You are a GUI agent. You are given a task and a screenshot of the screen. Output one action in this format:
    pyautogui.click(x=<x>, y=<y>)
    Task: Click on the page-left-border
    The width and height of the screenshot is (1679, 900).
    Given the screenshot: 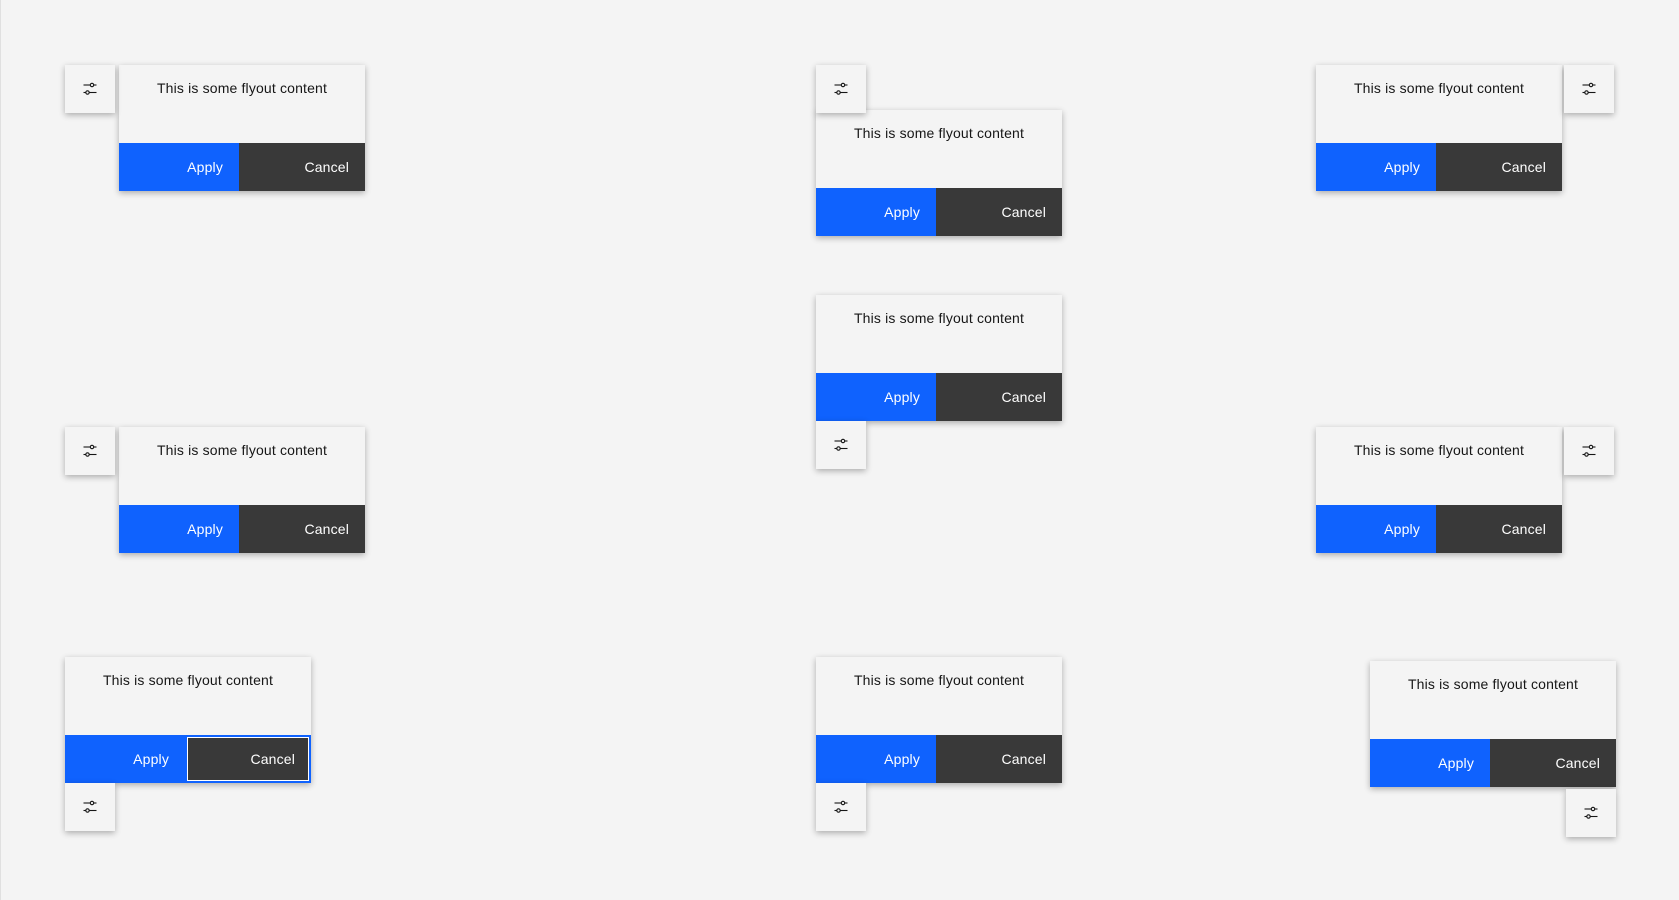 What is the action you would take?
    pyautogui.click(x=0, y=450)
    